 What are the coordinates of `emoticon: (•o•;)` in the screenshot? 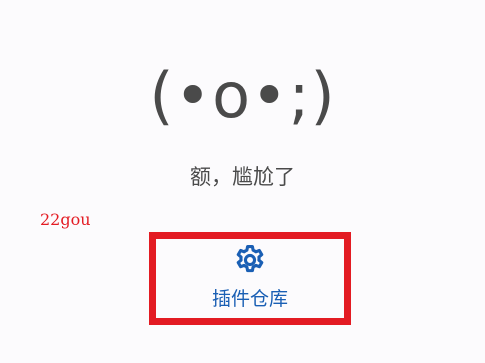 It's located at (242, 95).